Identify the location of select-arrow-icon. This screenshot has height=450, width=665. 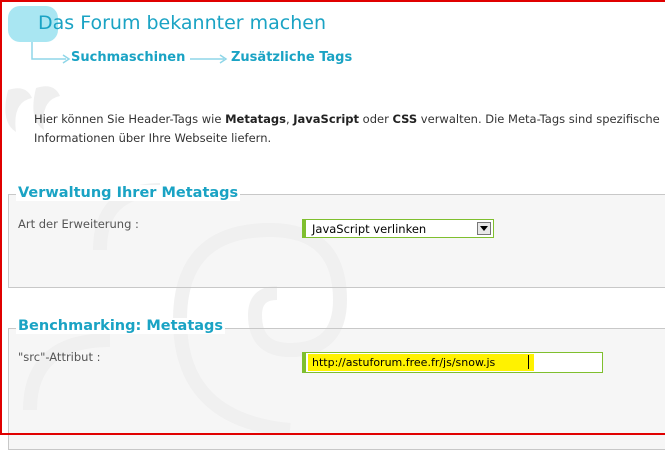
(484, 228).